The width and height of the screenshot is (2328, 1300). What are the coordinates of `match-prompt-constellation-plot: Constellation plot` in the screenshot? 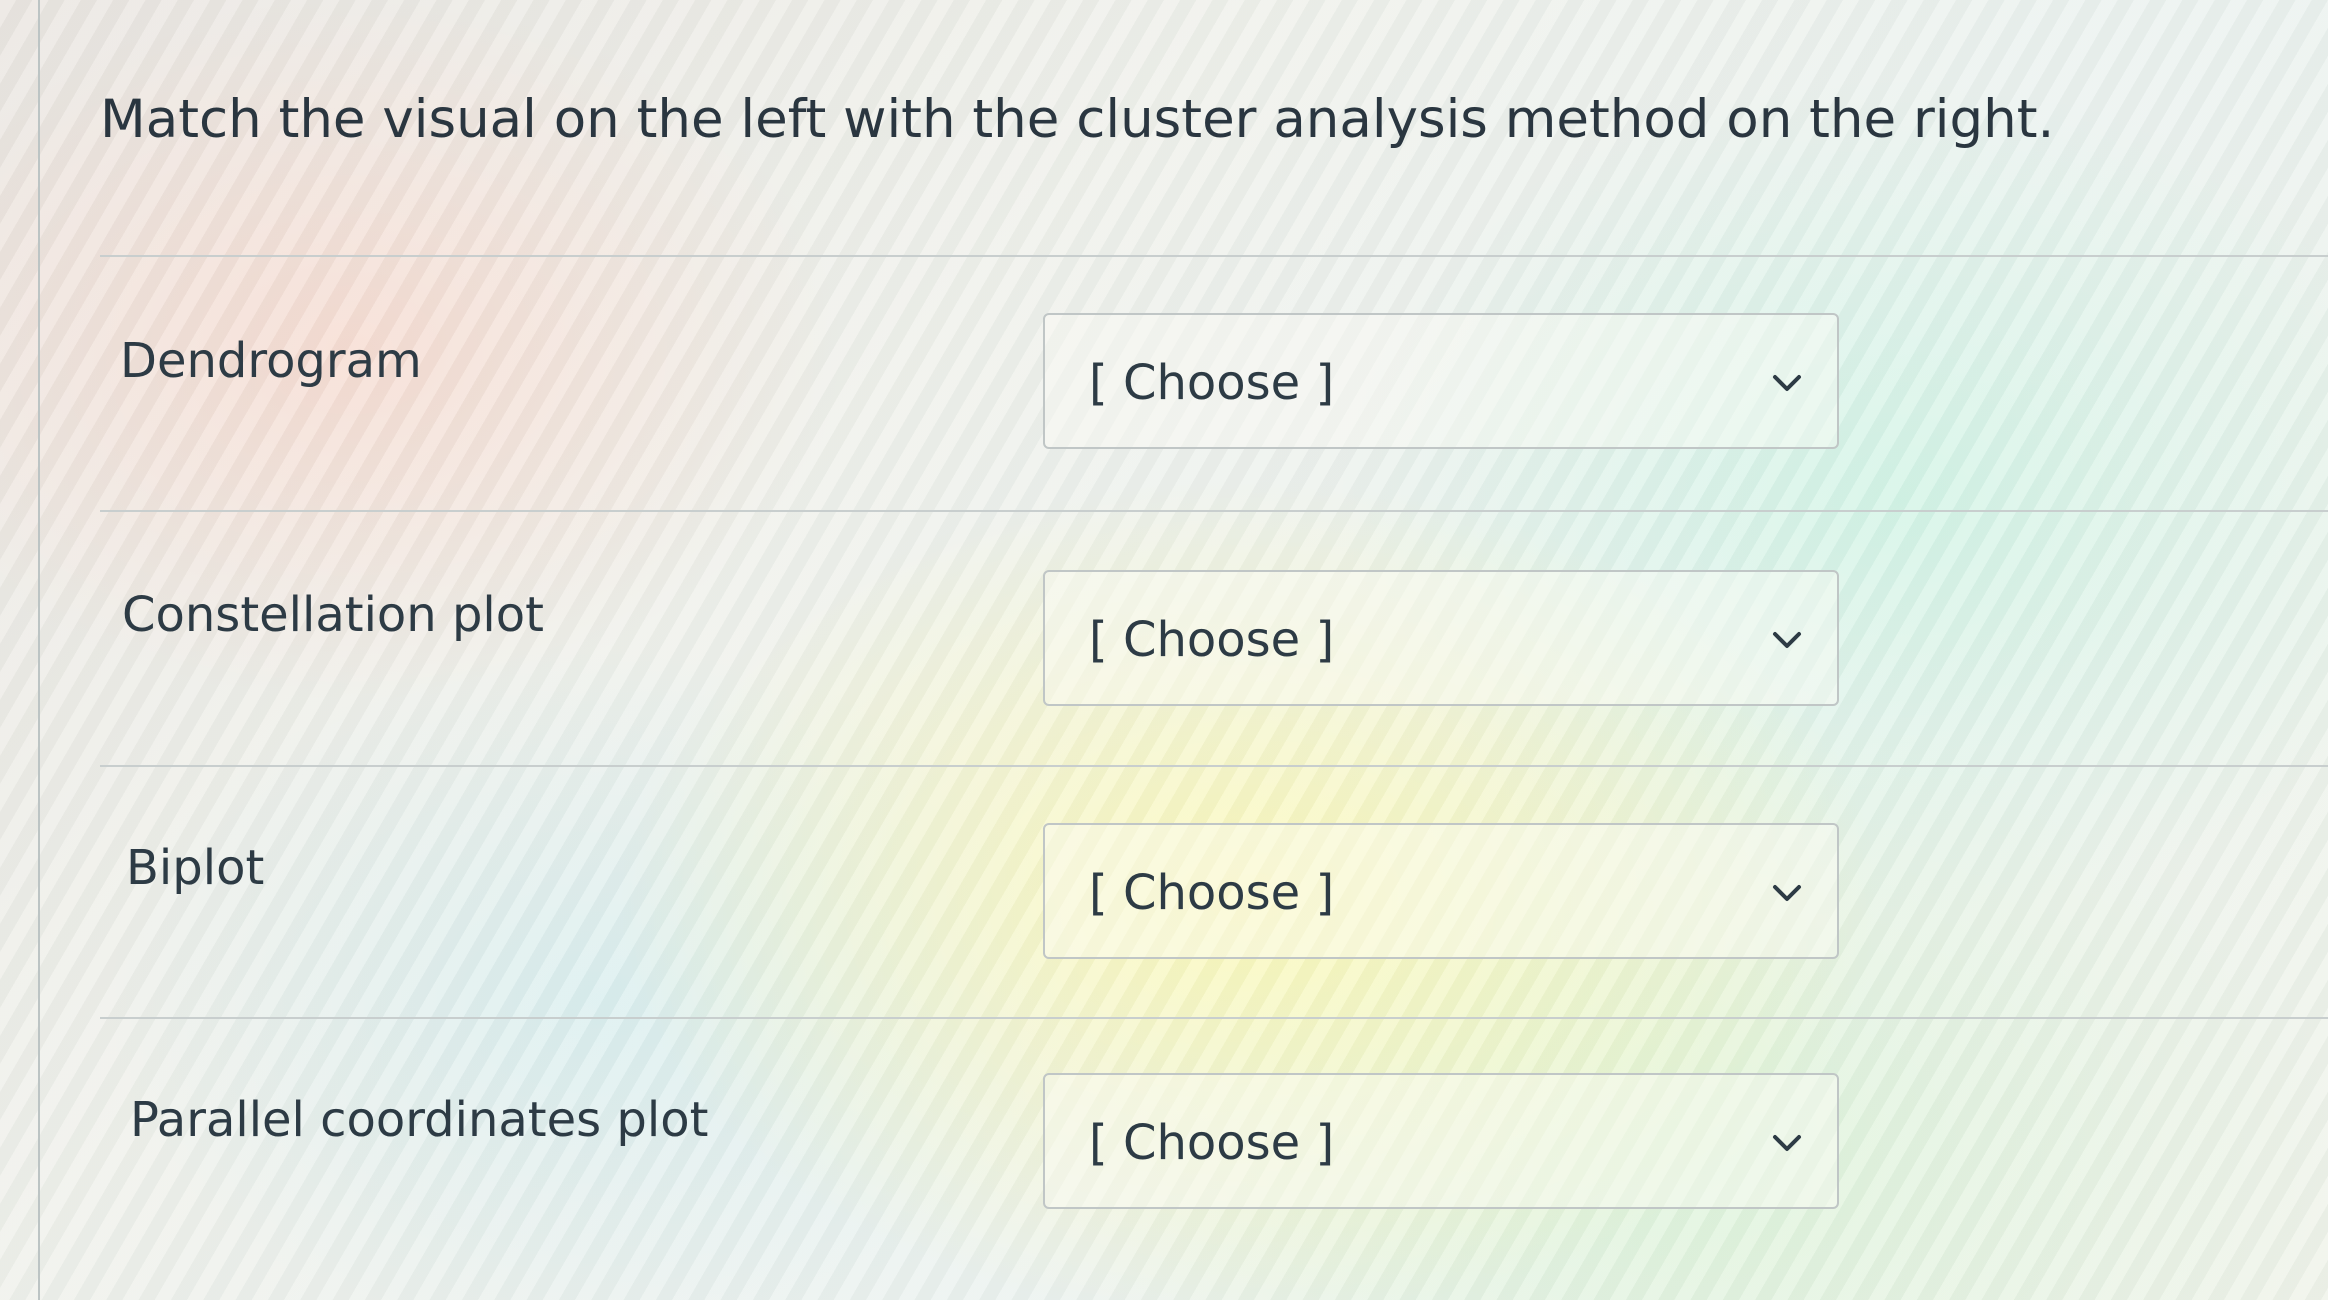 It's located at (333, 615).